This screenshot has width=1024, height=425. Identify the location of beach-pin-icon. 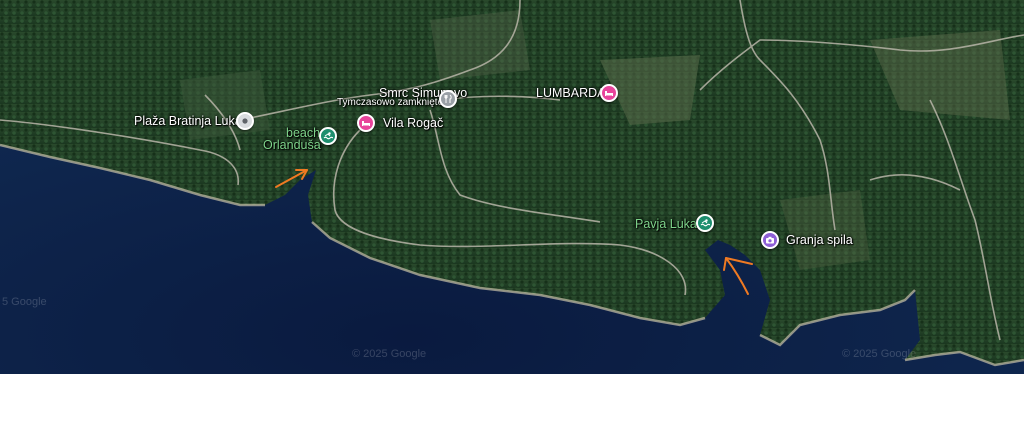
(245, 121).